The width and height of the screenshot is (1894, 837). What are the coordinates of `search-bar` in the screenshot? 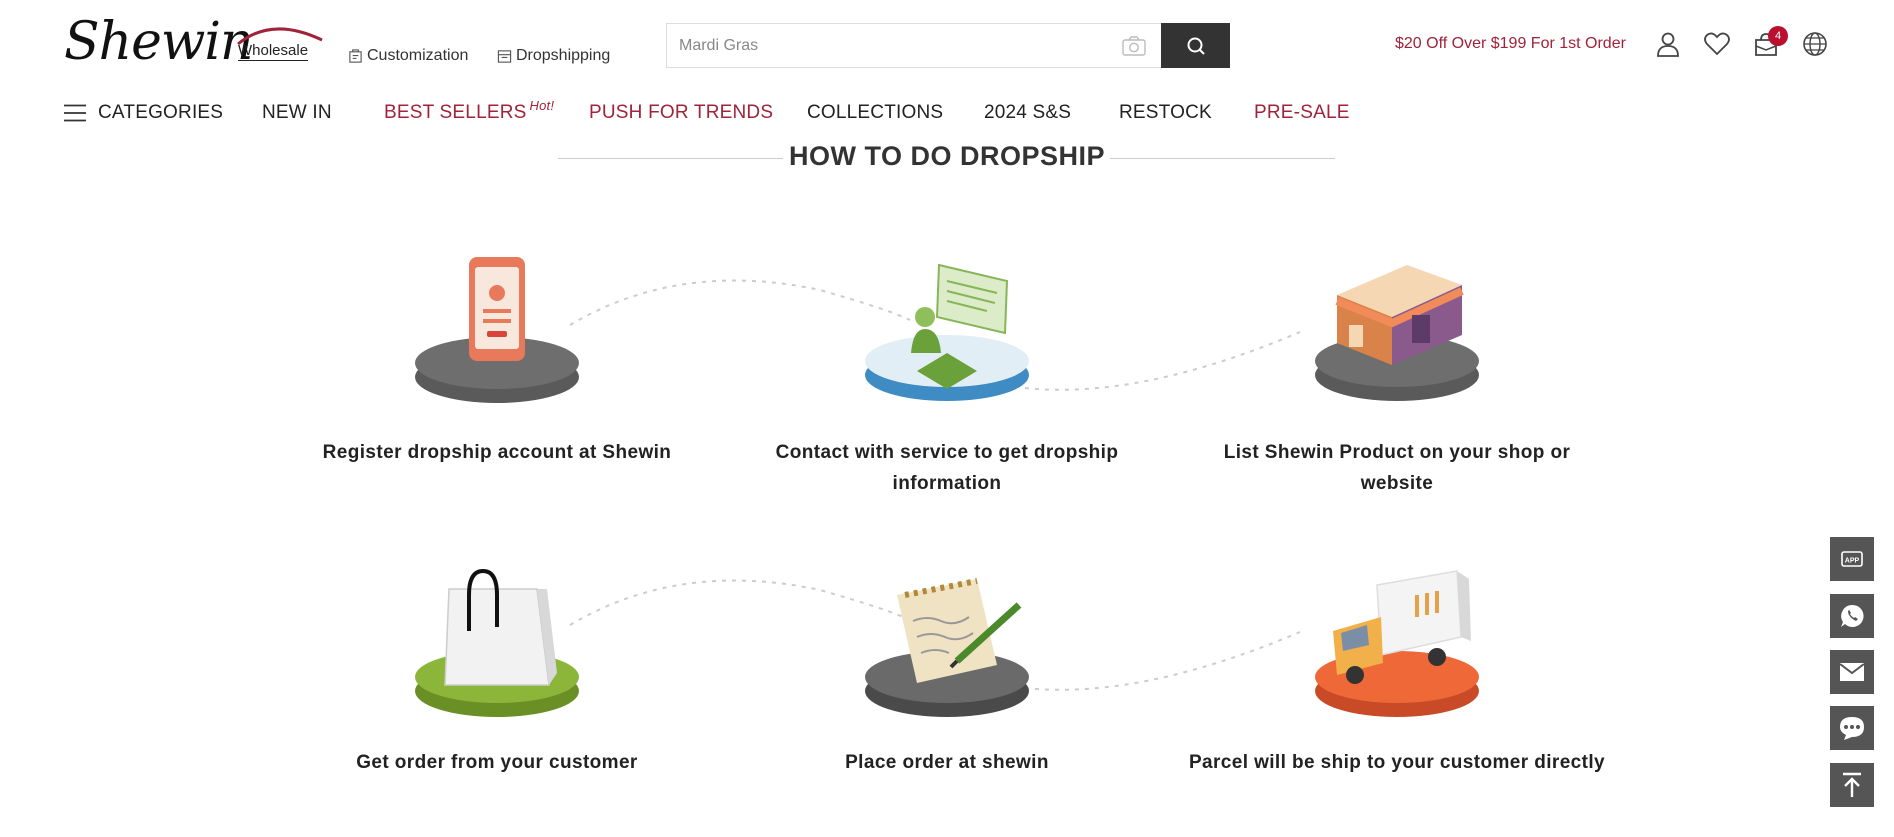 It's located at (948, 45).